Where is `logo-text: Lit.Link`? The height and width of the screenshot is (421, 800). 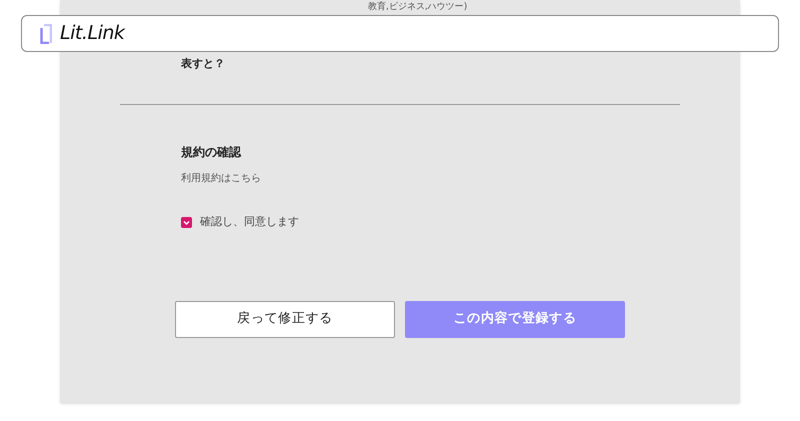 logo-text: Lit.Link is located at coordinates (92, 33).